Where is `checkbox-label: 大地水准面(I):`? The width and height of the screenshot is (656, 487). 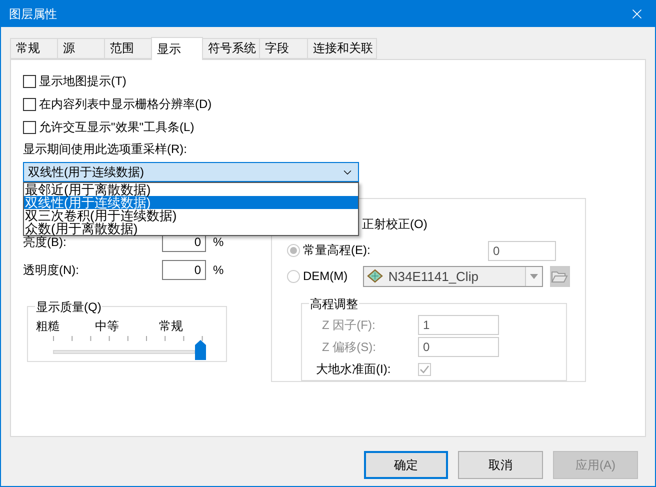 checkbox-label: 大地水准面(I): is located at coordinates (354, 369).